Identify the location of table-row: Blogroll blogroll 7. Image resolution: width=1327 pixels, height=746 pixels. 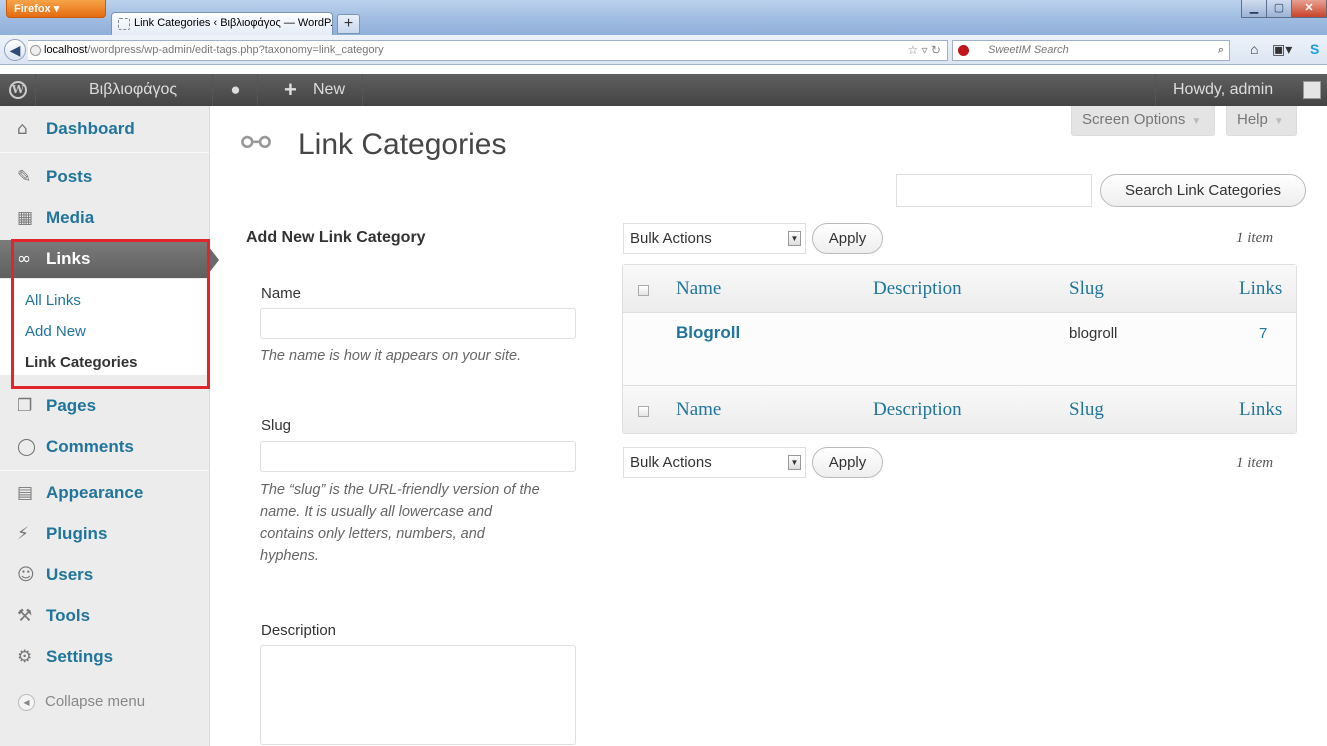
(959, 349).